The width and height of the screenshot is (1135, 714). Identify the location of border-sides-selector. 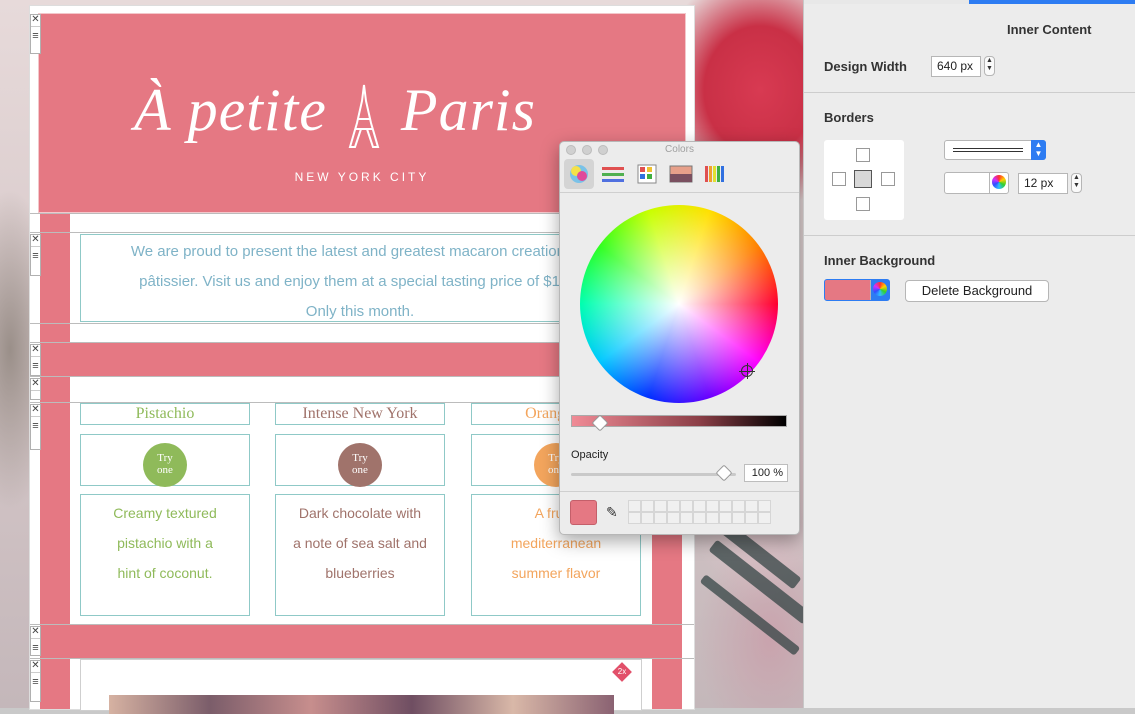
(864, 180).